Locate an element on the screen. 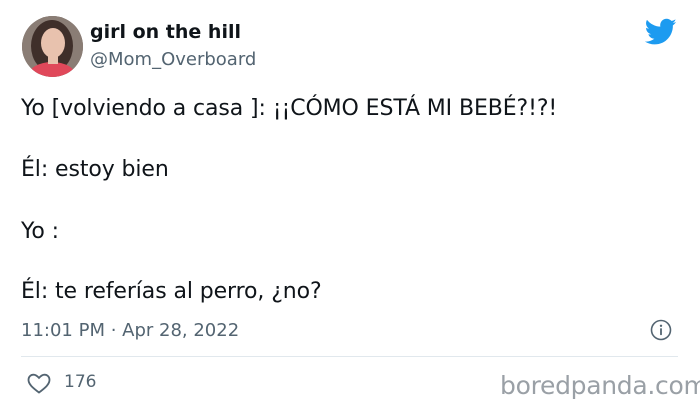  heart-icon is located at coordinates (39, 383).